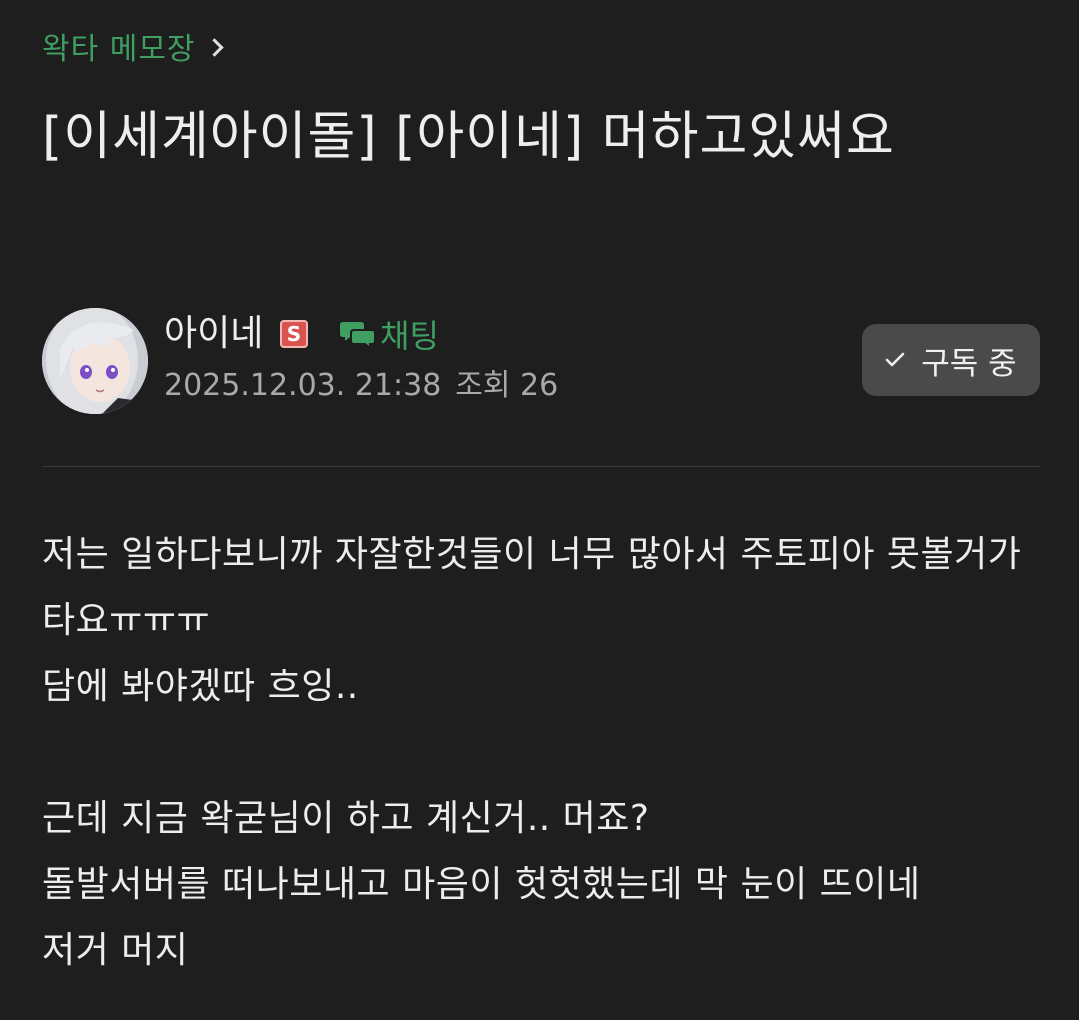  I want to click on body-line: 저거 머지, so click(115, 950).